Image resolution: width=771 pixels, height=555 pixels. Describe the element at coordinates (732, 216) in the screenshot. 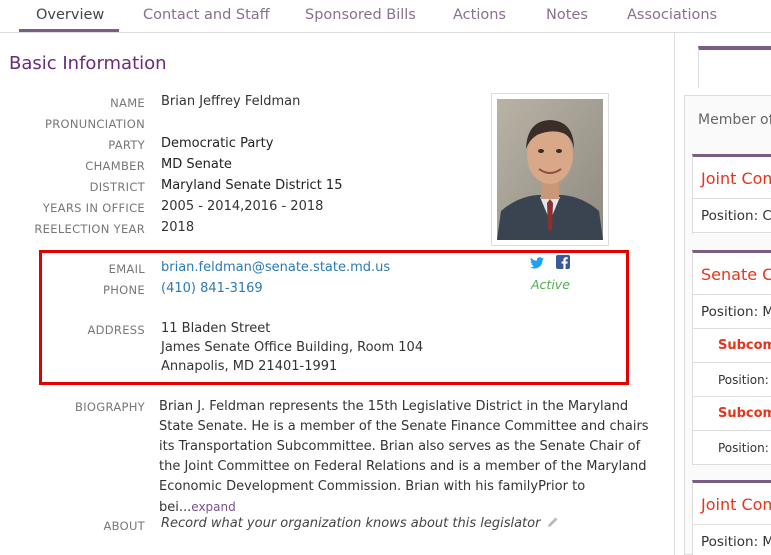

I see `committee-position: Position: C` at that location.